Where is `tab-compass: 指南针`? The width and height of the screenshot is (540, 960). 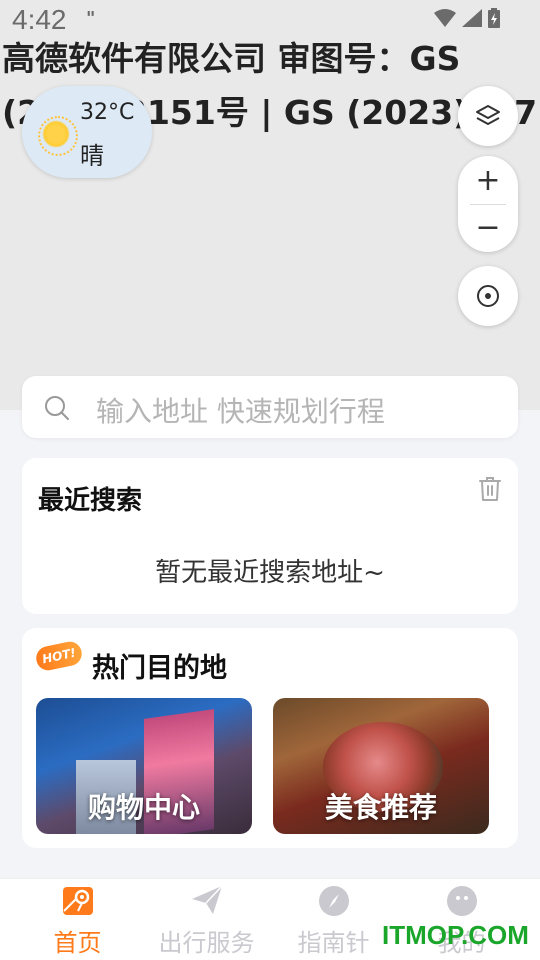
tab-compass: 指南针 is located at coordinates (333, 919).